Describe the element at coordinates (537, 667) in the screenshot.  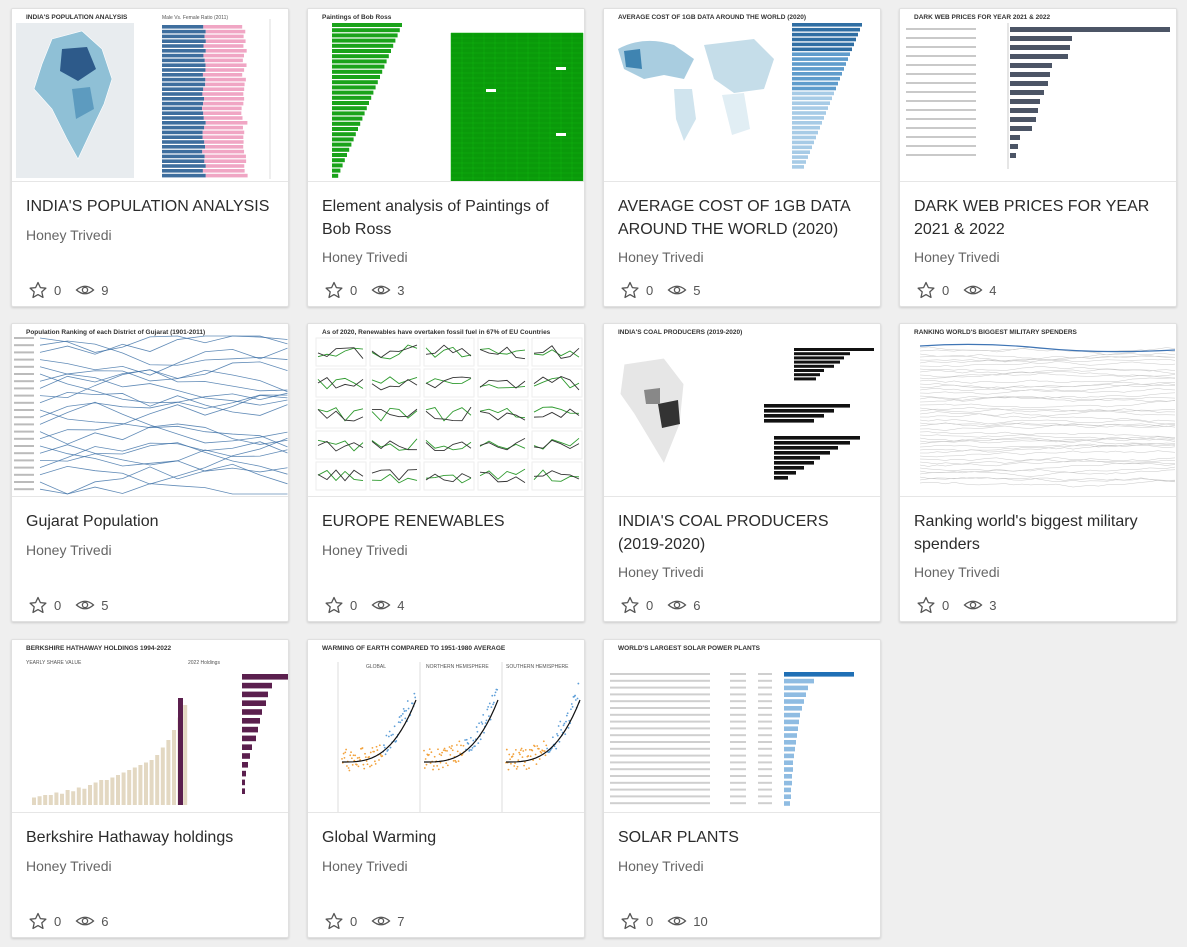
I see `thumbnail-subcaption-3: SOUTHERN HEMISPHERE` at that location.